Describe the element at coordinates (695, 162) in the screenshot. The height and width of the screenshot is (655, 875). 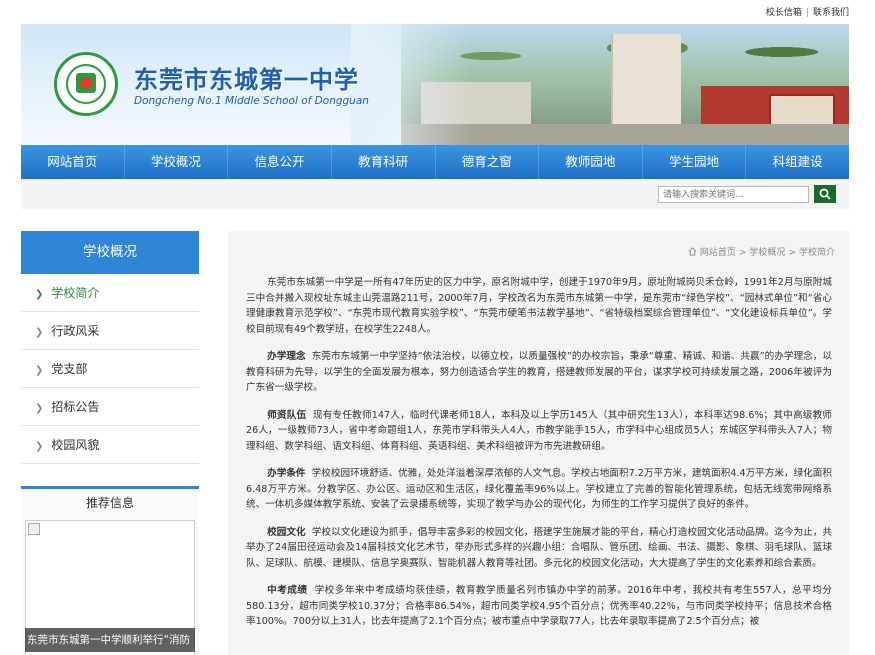
I see `nav-students: 学生园地` at that location.